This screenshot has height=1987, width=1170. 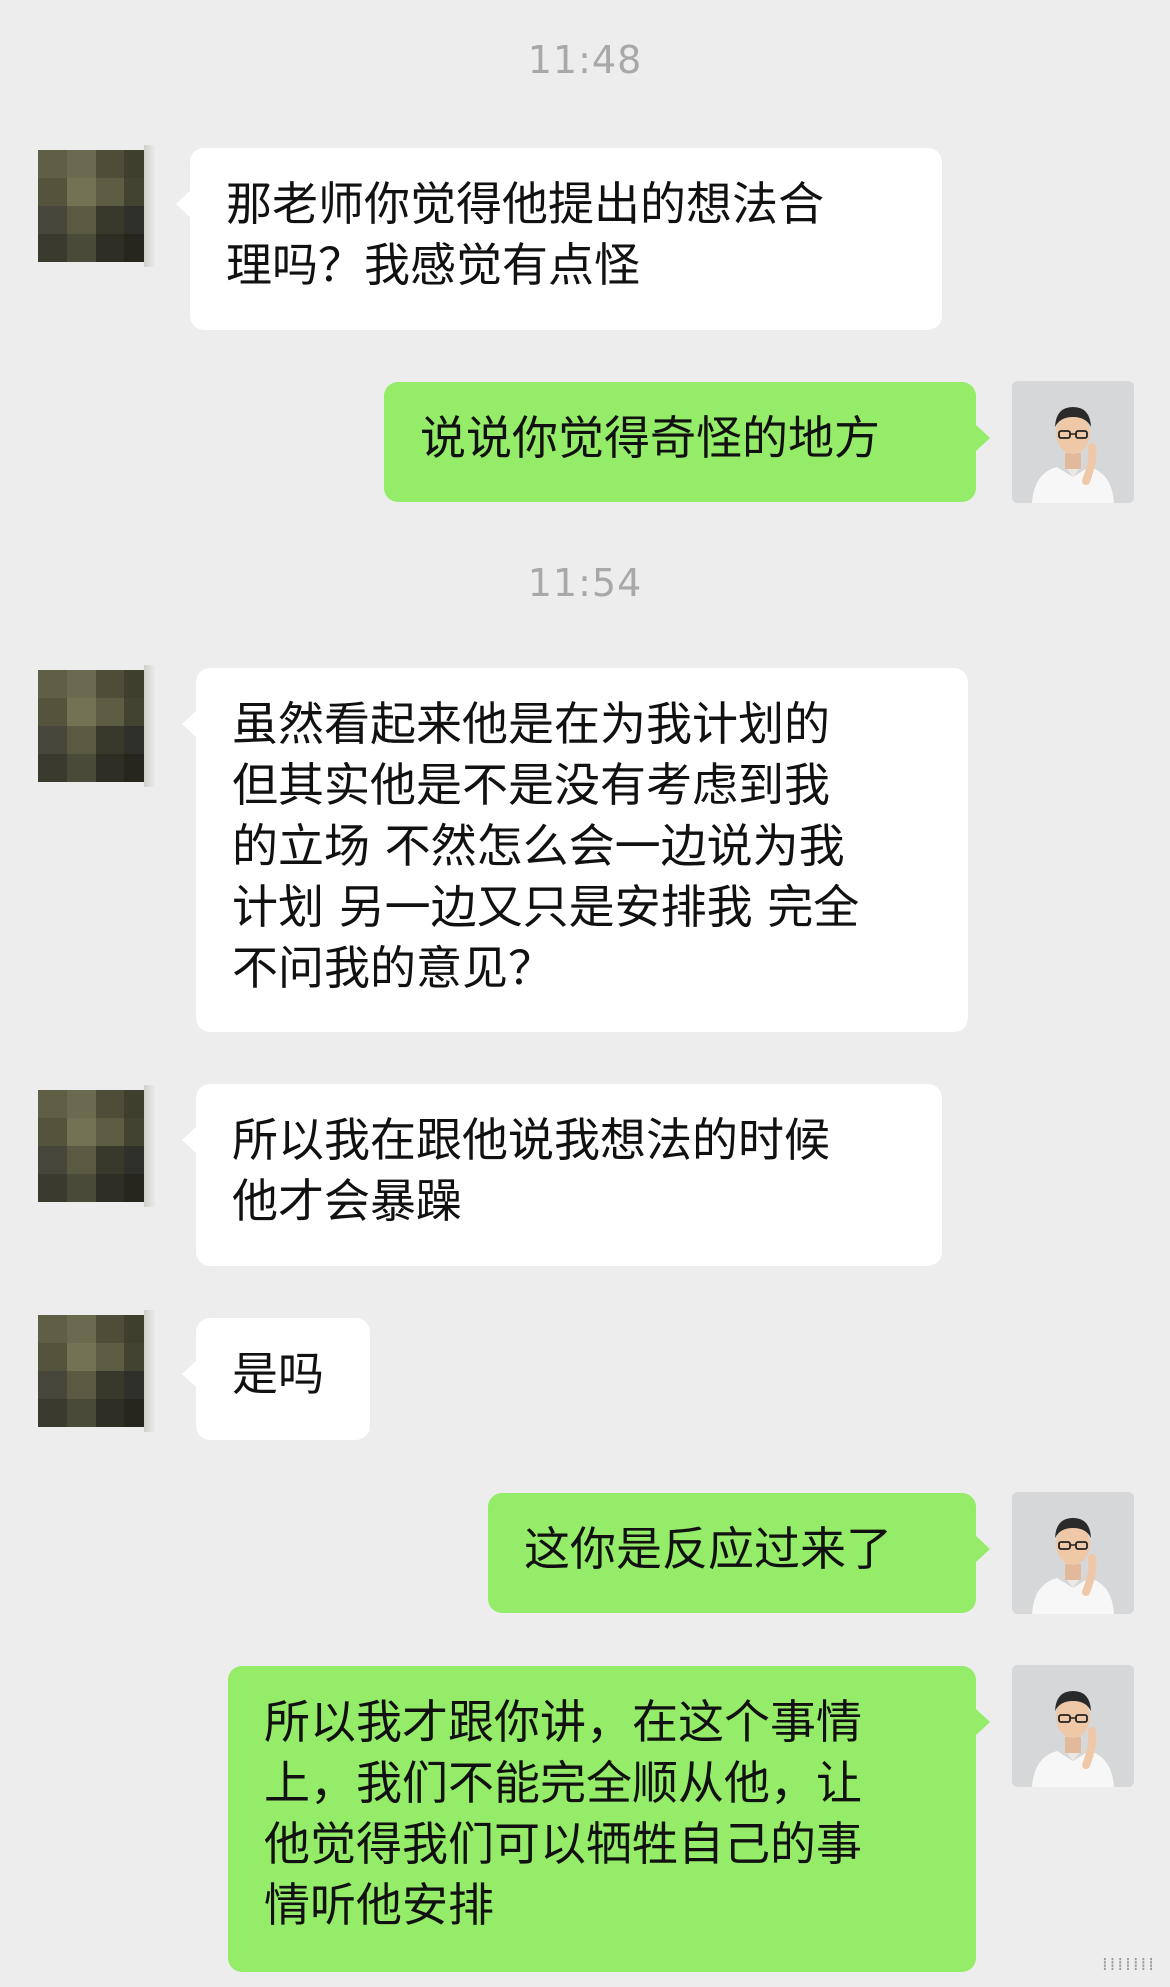 I want to click on message-bubble-outgoing: 说说你觉得奇怪的地方, so click(x=687, y=442).